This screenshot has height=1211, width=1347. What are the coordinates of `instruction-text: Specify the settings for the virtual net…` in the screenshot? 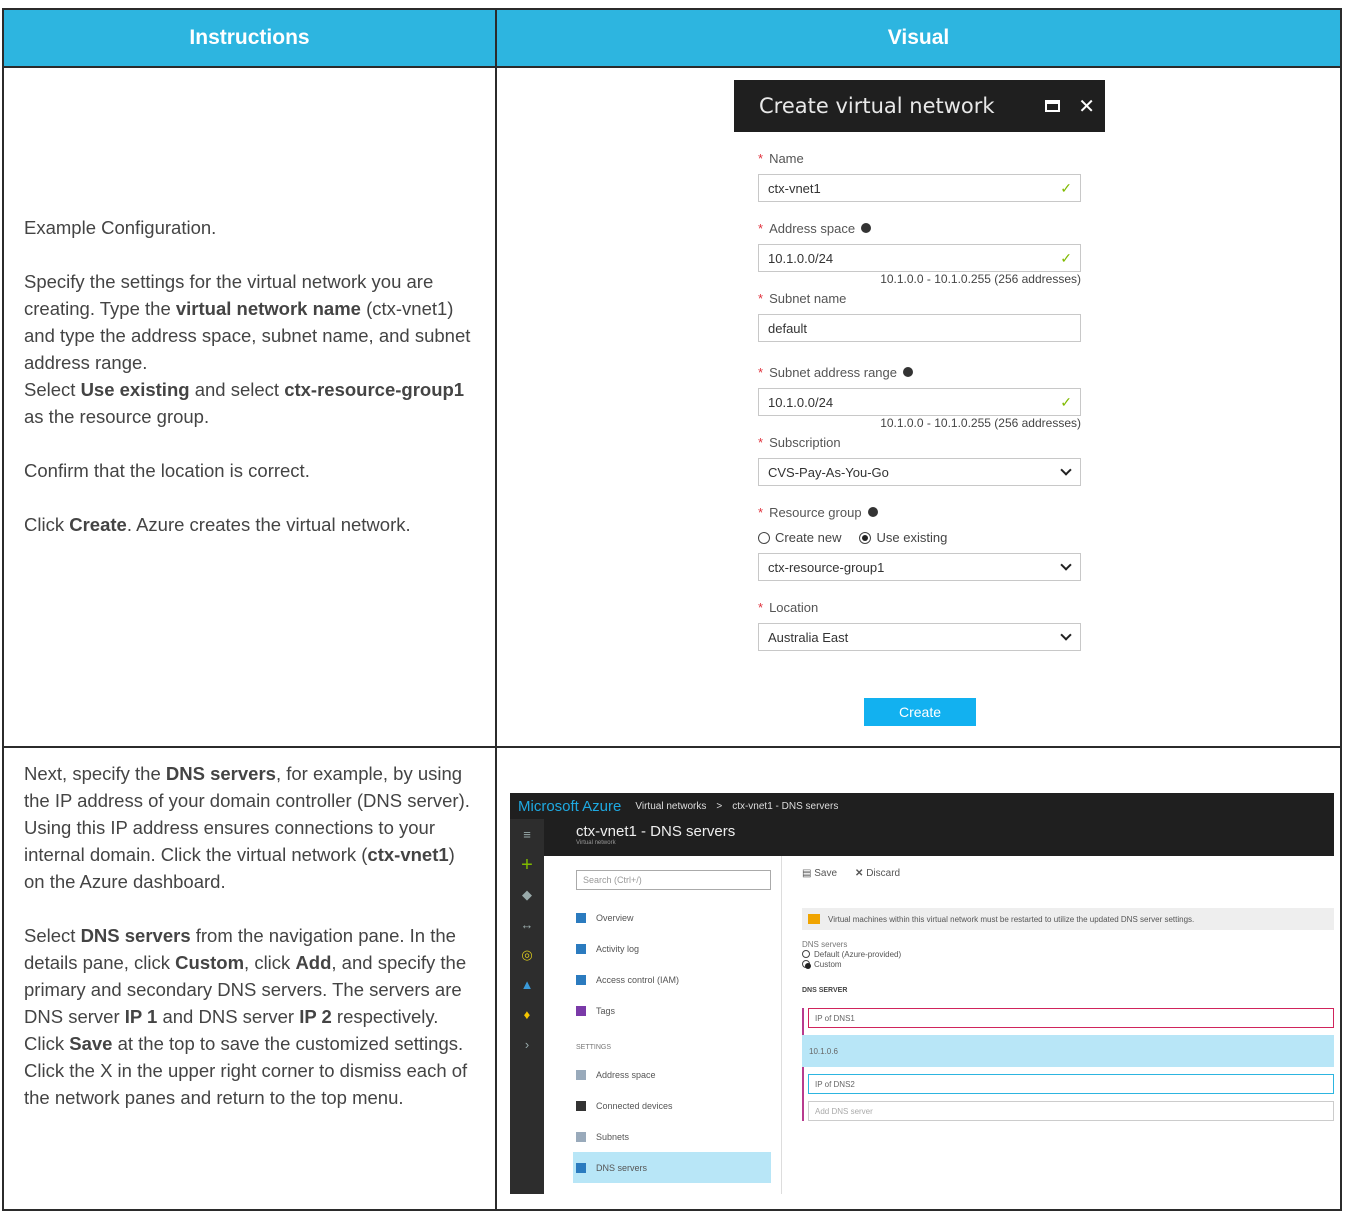 It's located at (247, 322).